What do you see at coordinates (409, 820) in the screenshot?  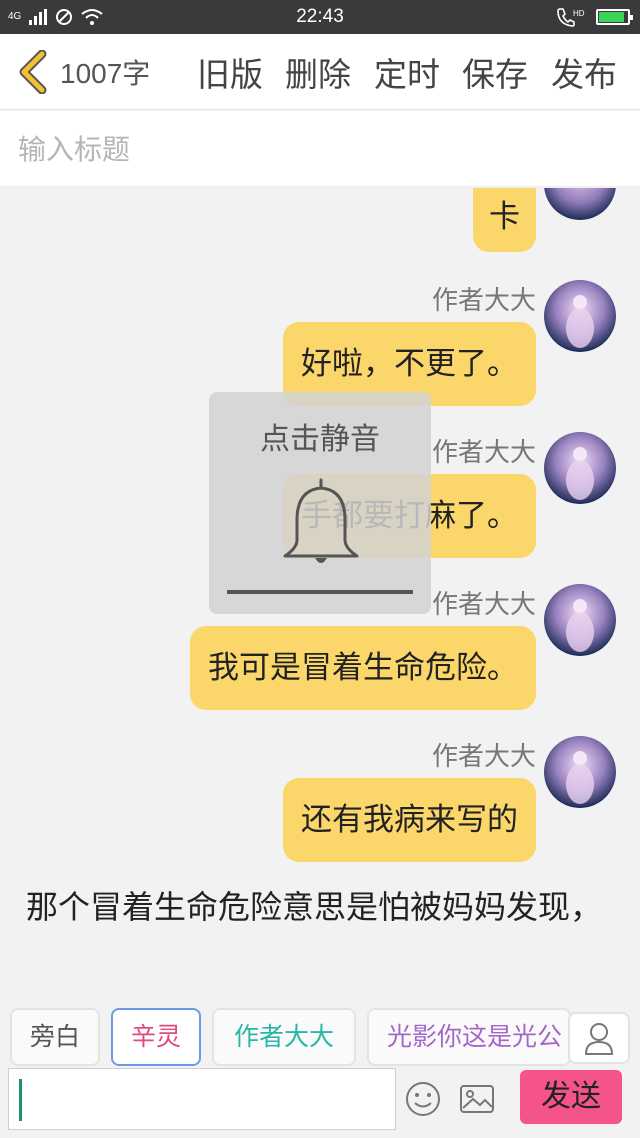 I see `message-bubble: 还有我病来写的` at bounding box center [409, 820].